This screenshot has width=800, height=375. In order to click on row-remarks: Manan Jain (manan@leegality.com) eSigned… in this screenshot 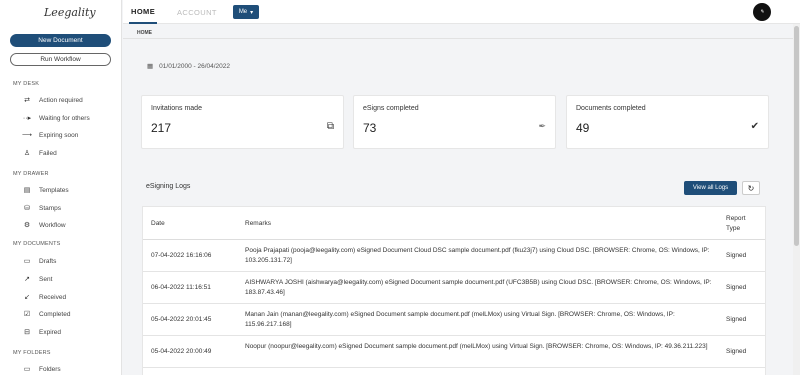, I will do `click(460, 319)`.